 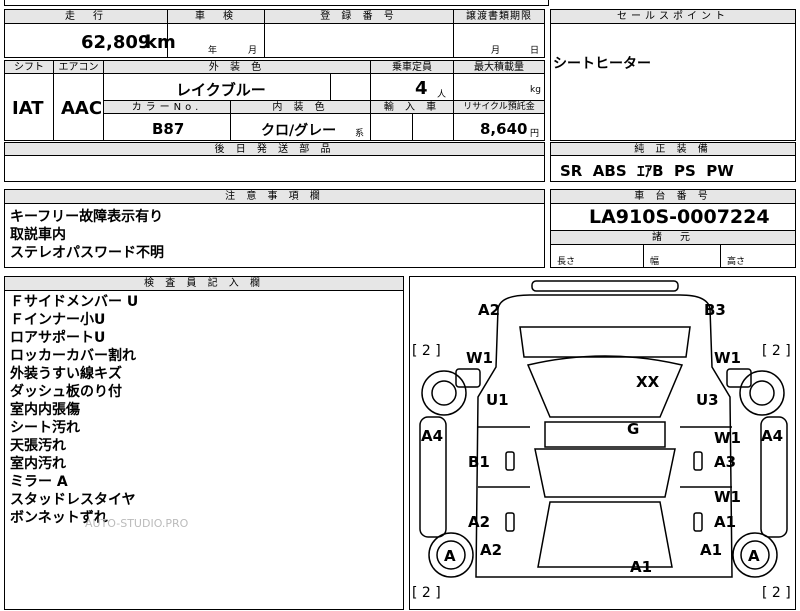 What do you see at coordinates (602, 64) in the screenshot?
I see `sales-point-text: シートヒーター` at bounding box center [602, 64].